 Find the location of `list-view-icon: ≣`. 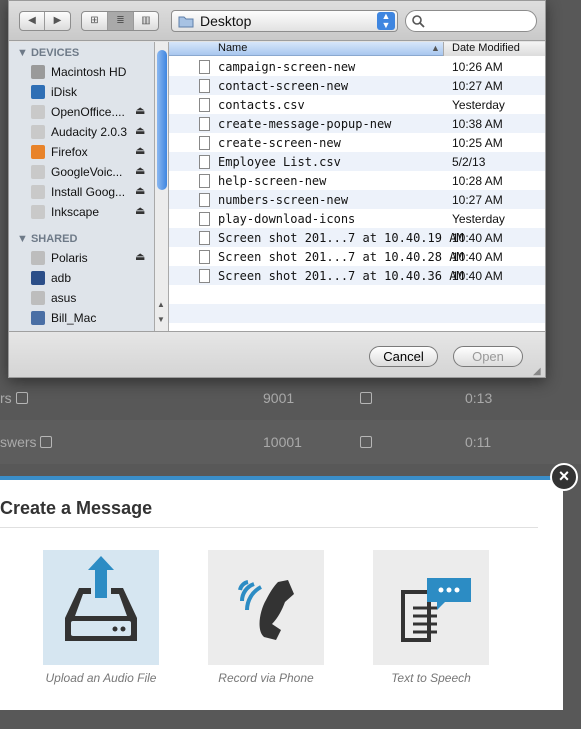

list-view-icon: ≣ is located at coordinates (121, 21).